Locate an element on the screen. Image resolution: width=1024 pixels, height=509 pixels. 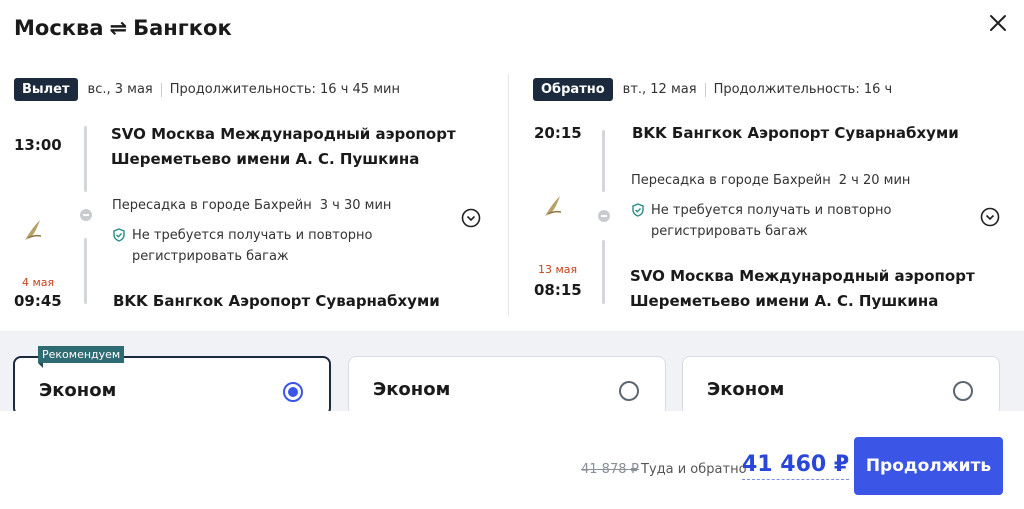
outbound-transfer: Пересадка в городе Бахрейн 3 ч 30 мин is located at coordinates (252, 205).